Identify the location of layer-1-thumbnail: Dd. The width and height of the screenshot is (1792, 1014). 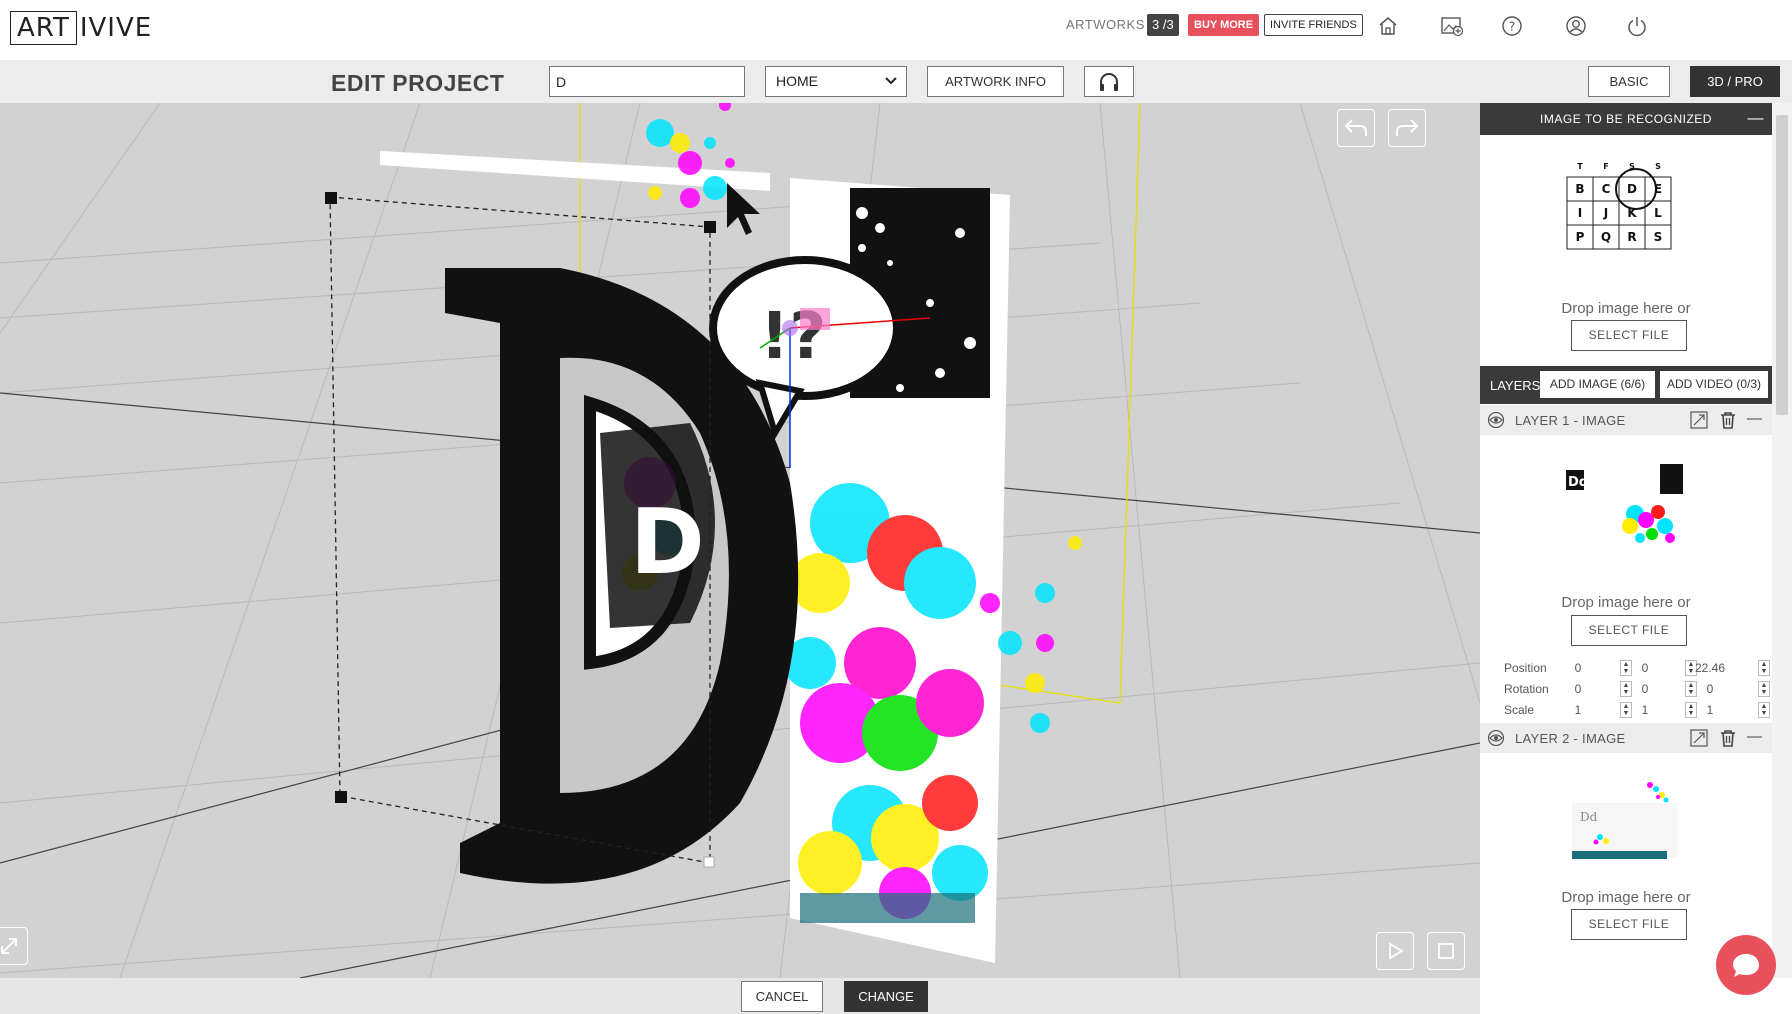
(1630, 504).